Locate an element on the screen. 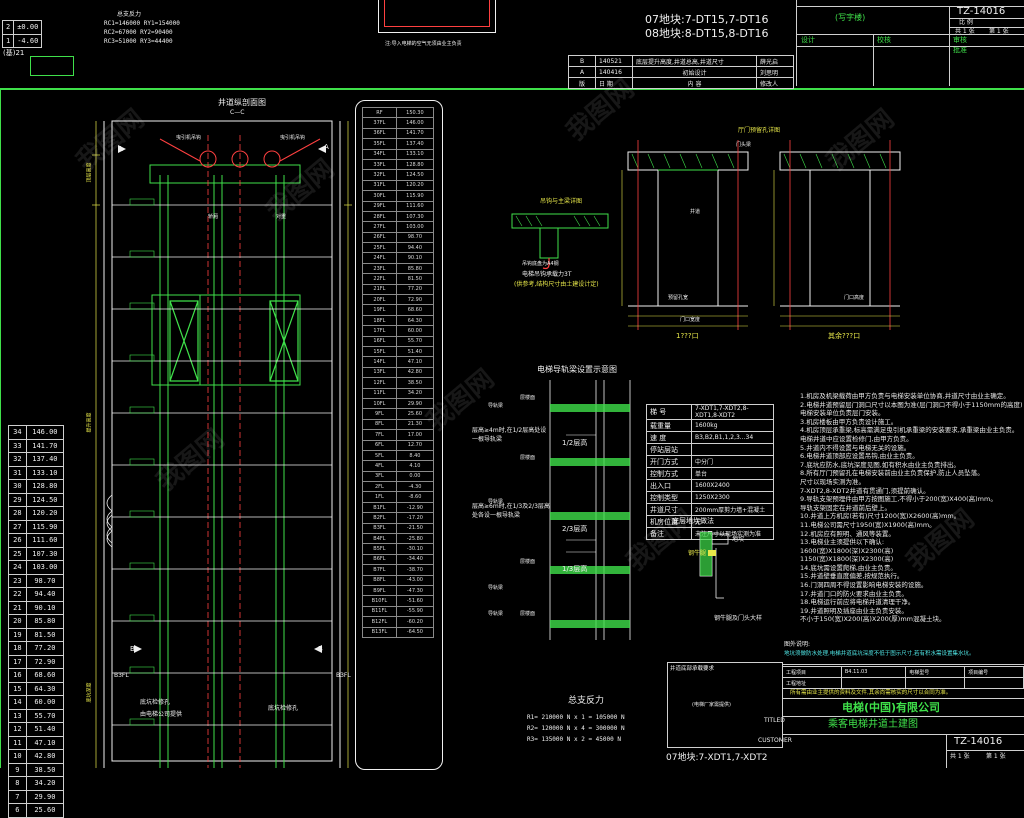  floor-name: B2FL is located at coordinates (379, 518).